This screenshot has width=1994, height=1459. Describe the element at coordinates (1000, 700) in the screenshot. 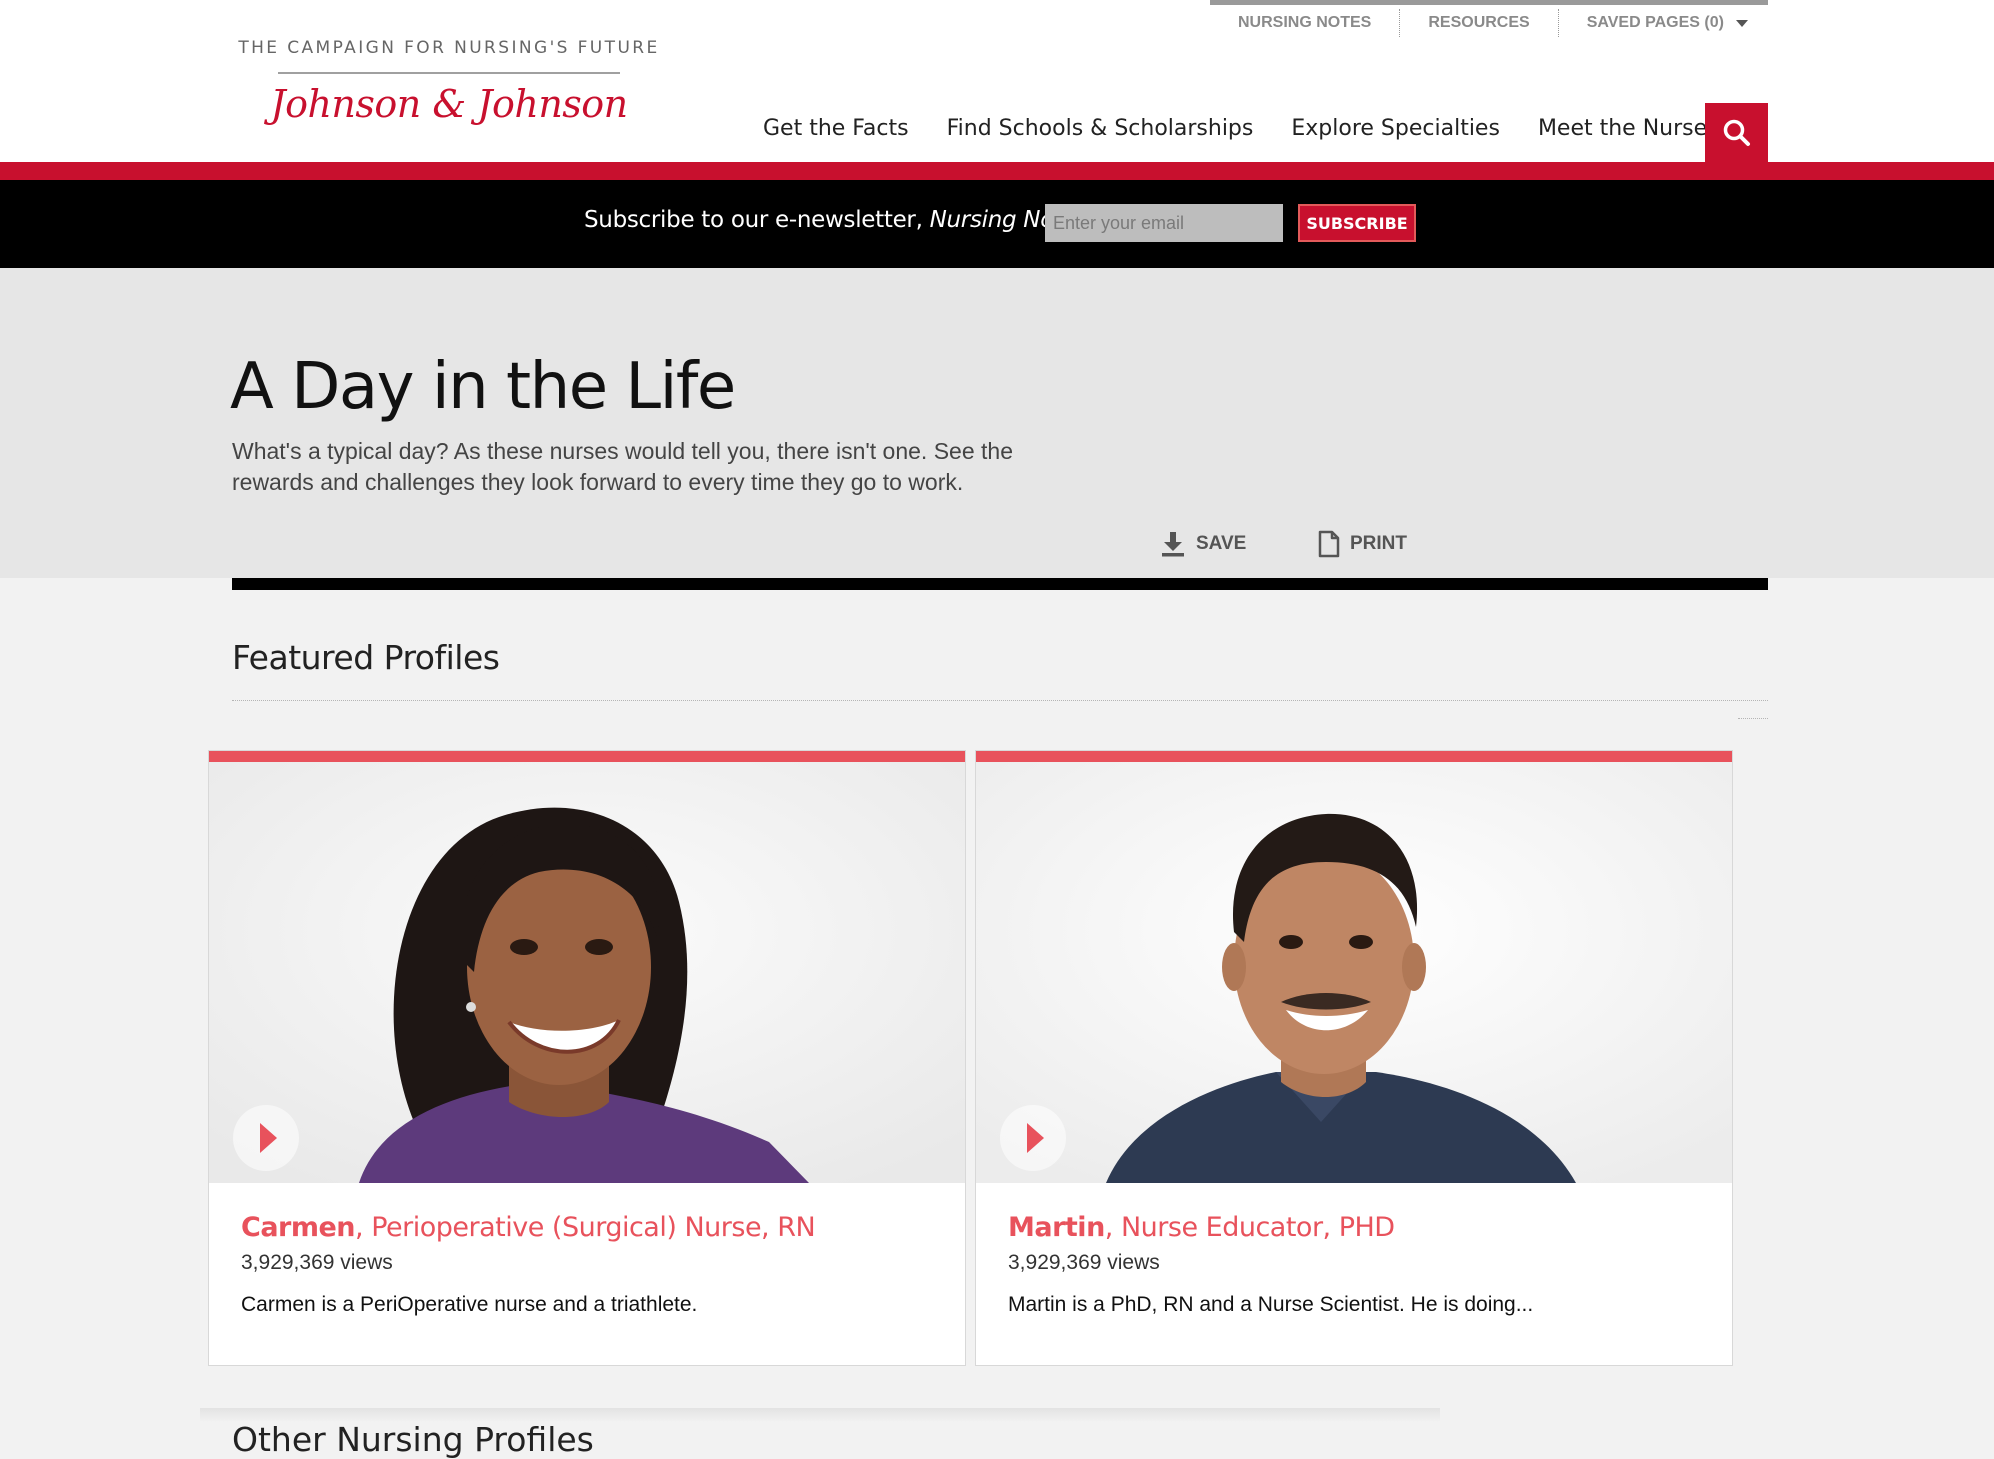

I see `section-divider` at that location.